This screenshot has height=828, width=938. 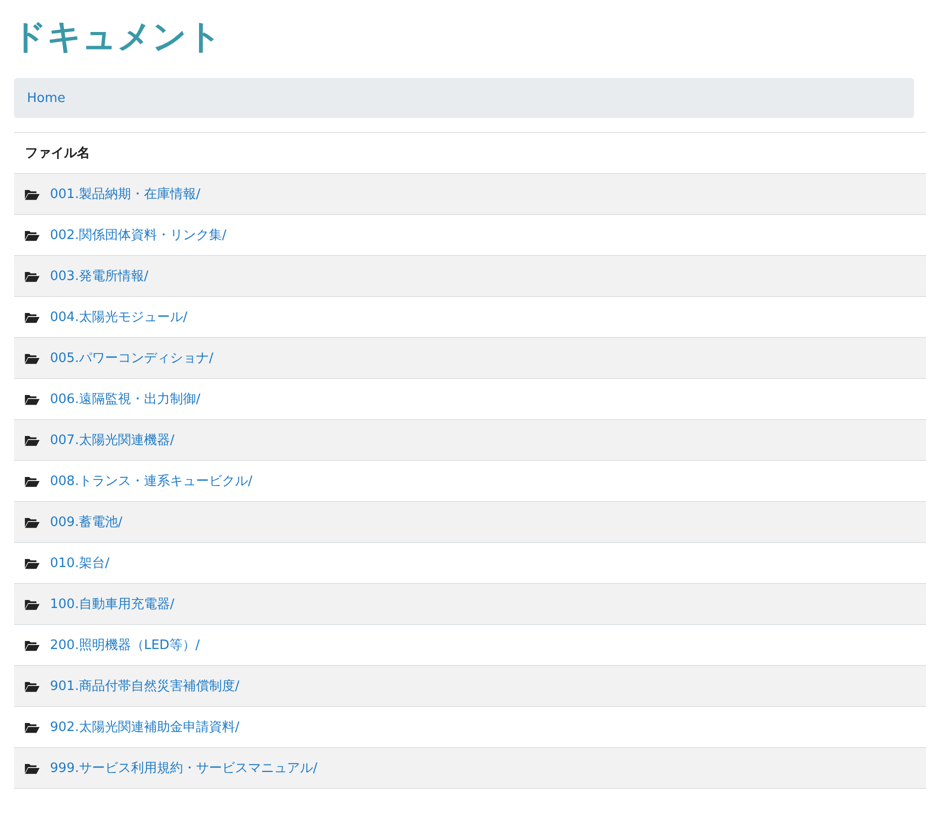 What do you see at coordinates (132, 358) in the screenshot?
I see `folder-link: 005.パワーコンディショナ/` at bounding box center [132, 358].